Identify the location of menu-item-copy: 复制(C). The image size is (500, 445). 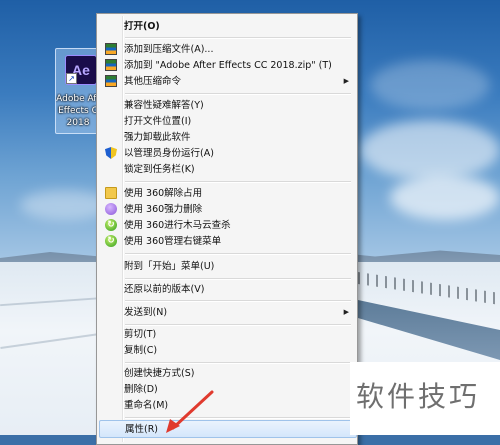
(227, 350).